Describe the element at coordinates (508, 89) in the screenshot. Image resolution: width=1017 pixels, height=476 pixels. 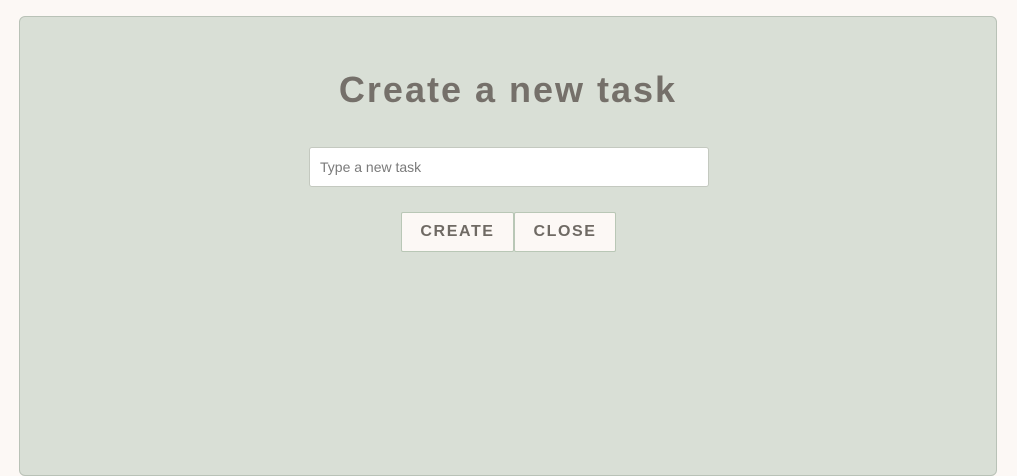
I see `modal-title: Create a new task` at that location.